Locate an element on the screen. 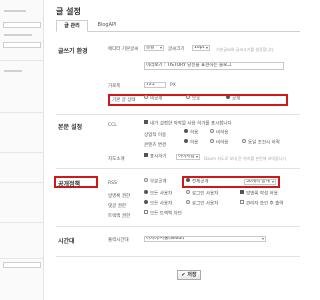 The image size is (320, 300). modify-deny-label: 비허용 is located at coordinates (222, 143).